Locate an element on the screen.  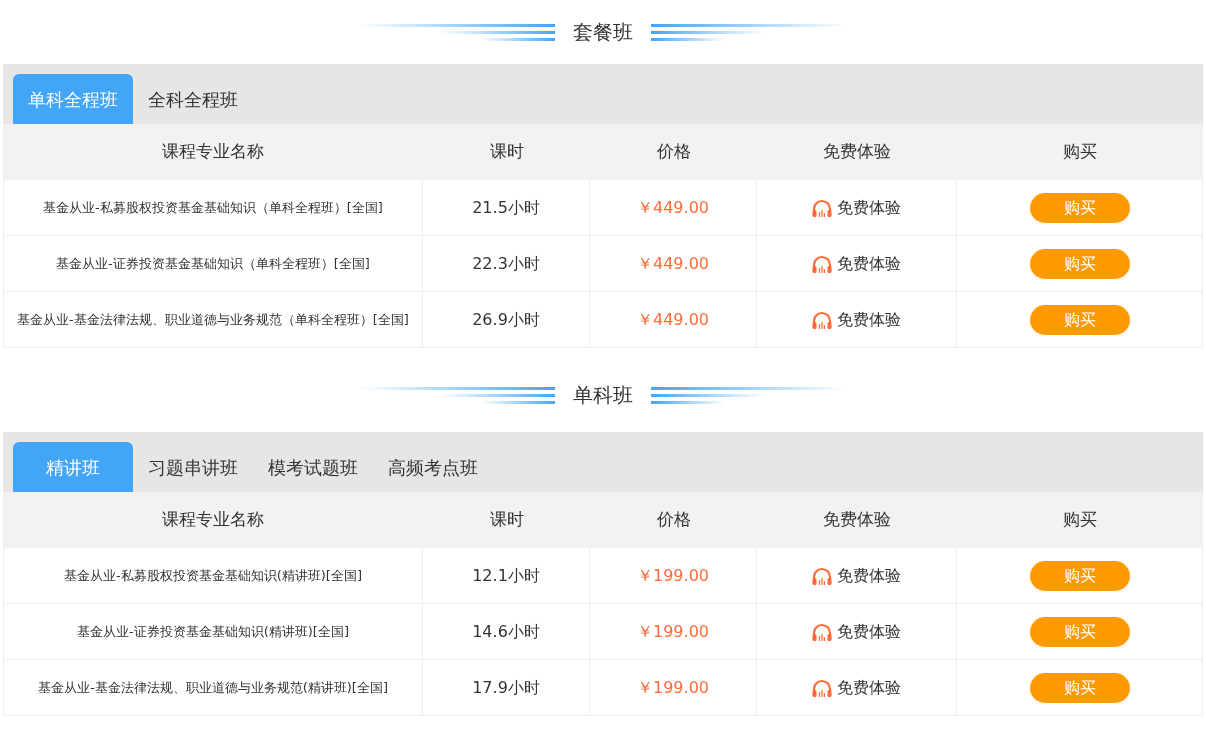
course-hours: 22.3小时 is located at coordinates (506, 263).